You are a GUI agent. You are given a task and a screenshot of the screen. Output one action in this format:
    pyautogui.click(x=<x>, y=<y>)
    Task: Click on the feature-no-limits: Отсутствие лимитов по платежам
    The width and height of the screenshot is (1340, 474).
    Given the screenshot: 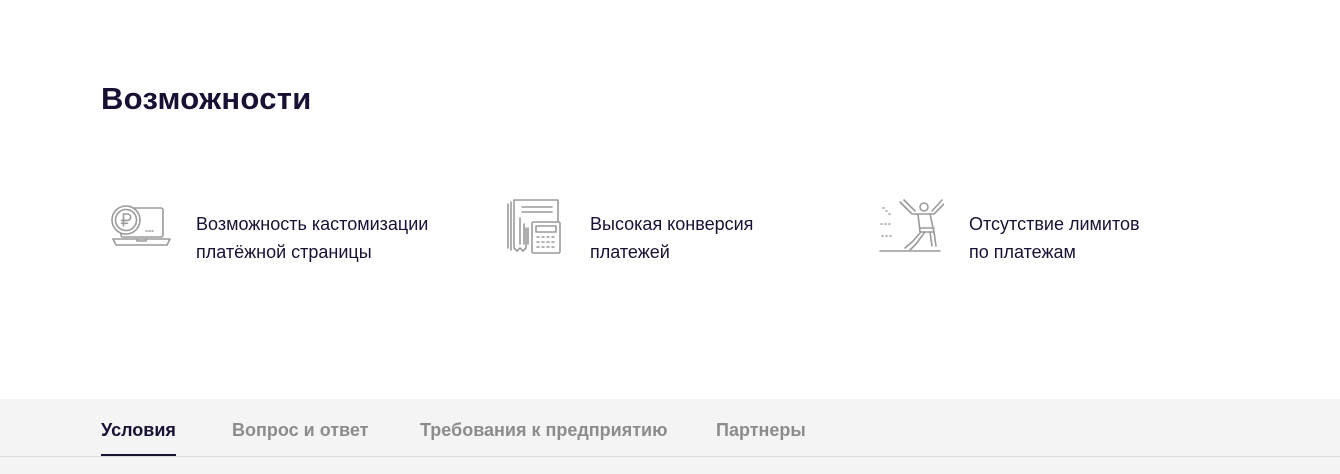 What is the action you would take?
    pyautogui.click(x=1018, y=232)
    